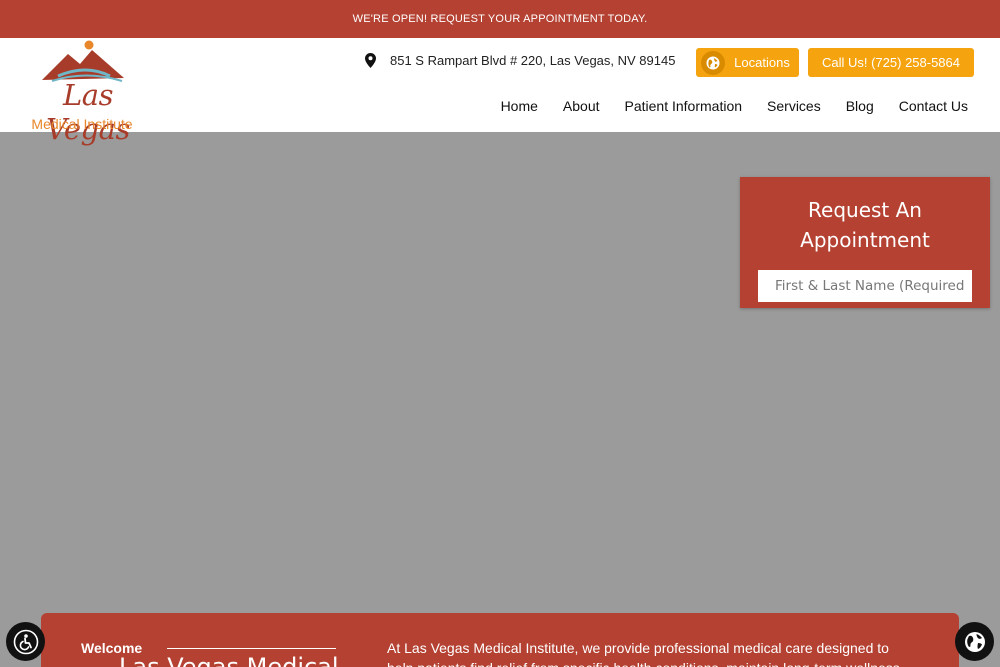 The image size is (1000, 667). What do you see at coordinates (82, 124) in the screenshot?
I see `logo-subtitle: Medical Institute` at bounding box center [82, 124].